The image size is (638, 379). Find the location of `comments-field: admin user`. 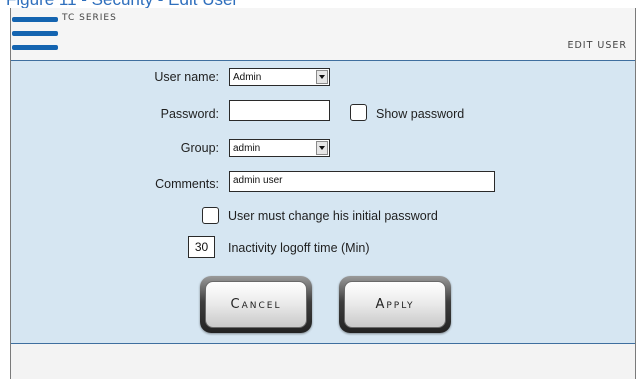

comments-field: admin user is located at coordinates (362, 181).